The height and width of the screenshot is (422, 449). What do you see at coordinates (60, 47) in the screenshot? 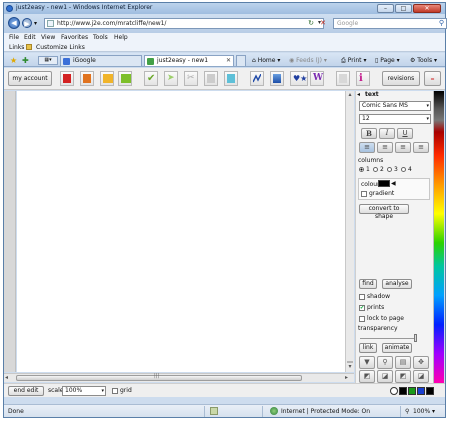
I see `customize-links: Customize Links` at bounding box center [60, 47].